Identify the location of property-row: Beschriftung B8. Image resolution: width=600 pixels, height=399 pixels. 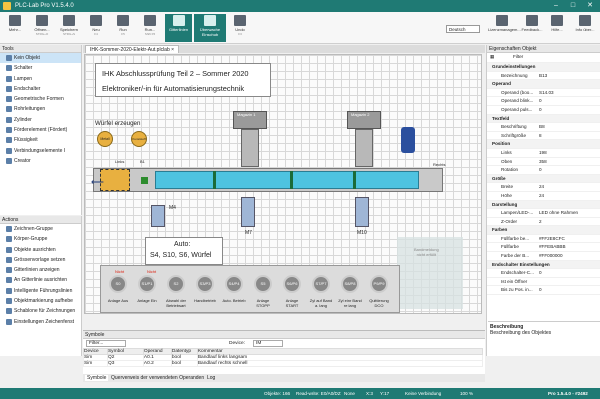
(543, 127).